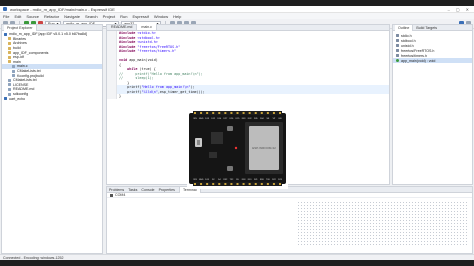  Describe the element at coordinates (404, 27) in the screenshot. I see `tab-outline: Outline` at that location.